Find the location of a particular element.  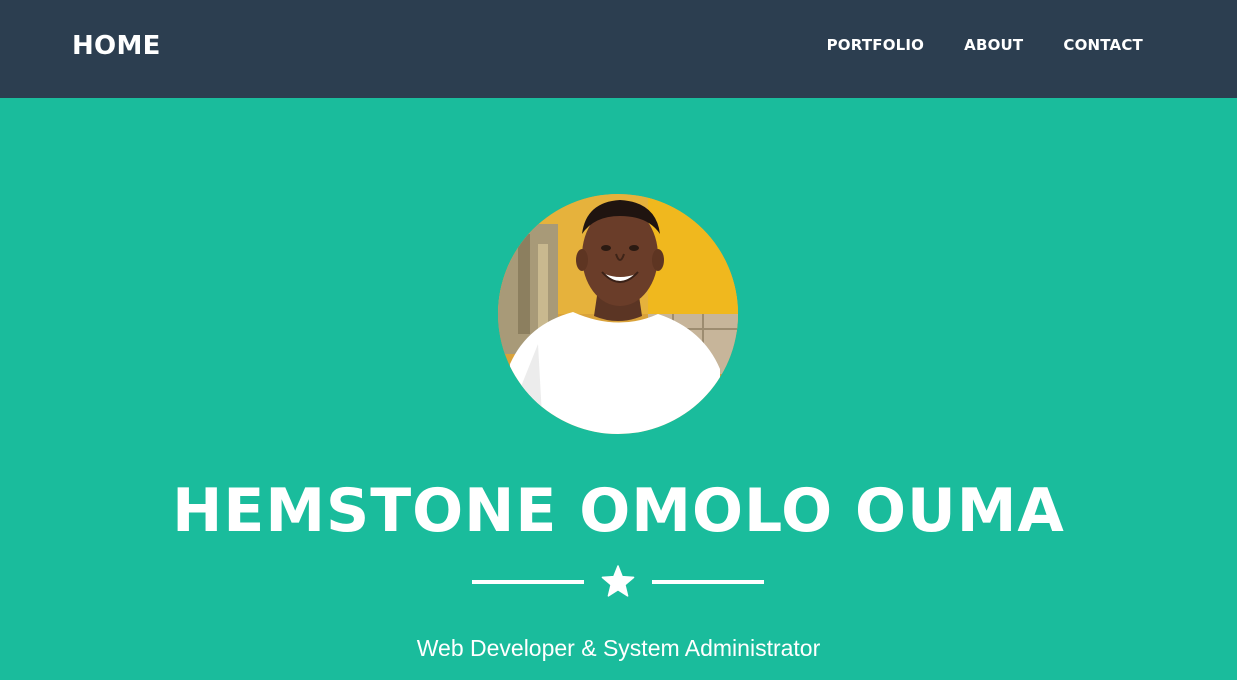

nav-link-about: ABOUT is located at coordinates (993, 45).